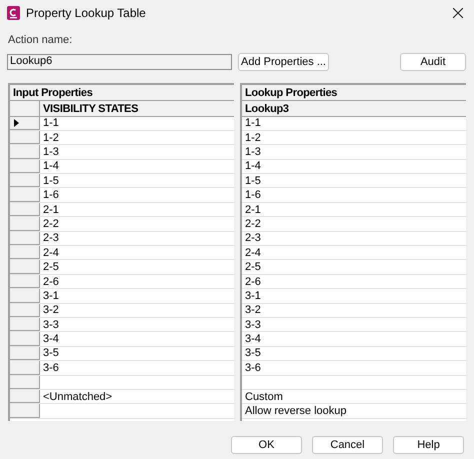 Image resolution: width=474 pixels, height=459 pixels. What do you see at coordinates (119, 62) in the screenshot?
I see `action-name-field: Lookup6` at bounding box center [119, 62].